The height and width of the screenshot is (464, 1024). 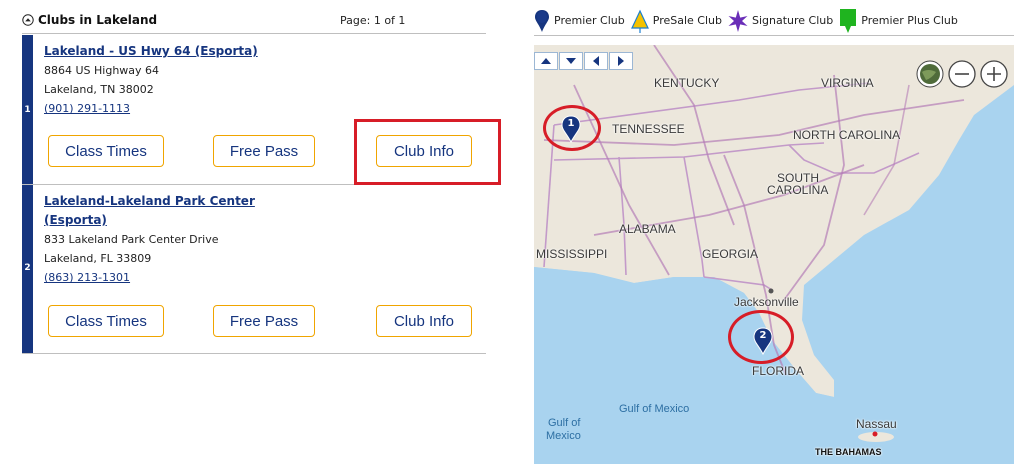 What do you see at coordinates (848, 20) in the screenshot?
I see `flag-marker-icon` at bounding box center [848, 20].